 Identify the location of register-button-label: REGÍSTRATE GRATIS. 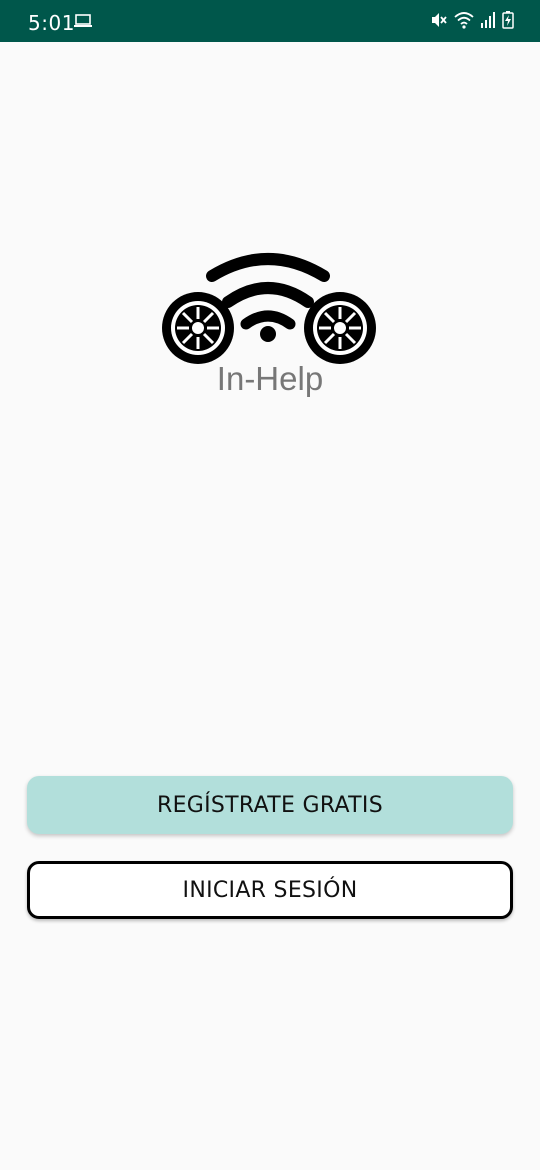
(270, 805).